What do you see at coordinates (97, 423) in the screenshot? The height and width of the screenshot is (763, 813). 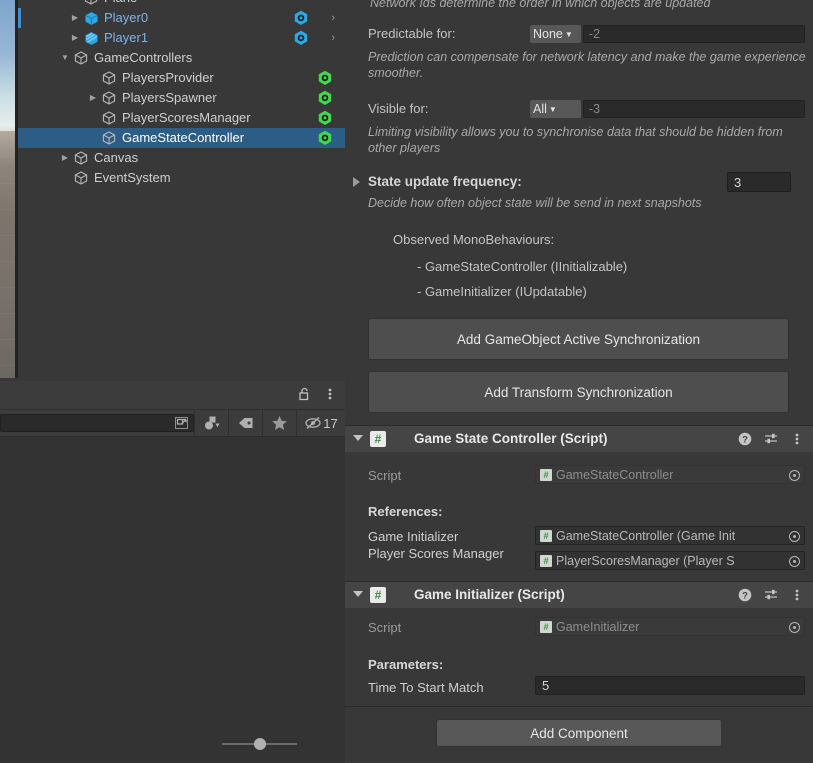 I see `search-input` at bounding box center [97, 423].